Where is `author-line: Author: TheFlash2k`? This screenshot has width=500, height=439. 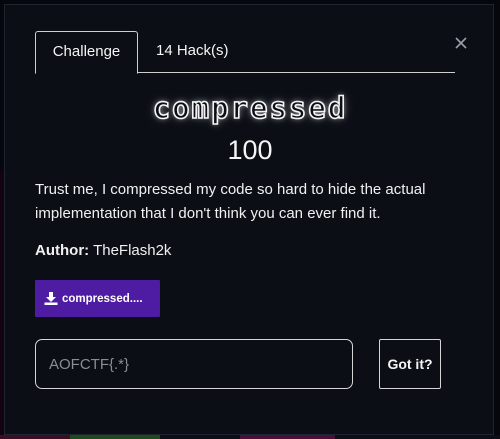
author-line: Author: TheFlash2k is located at coordinates (103, 250).